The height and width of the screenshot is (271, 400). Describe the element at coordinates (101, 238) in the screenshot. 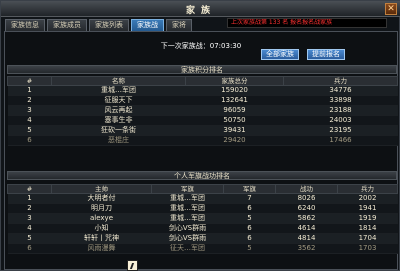

I see `table-cell: 轩轩丨咒神` at that location.